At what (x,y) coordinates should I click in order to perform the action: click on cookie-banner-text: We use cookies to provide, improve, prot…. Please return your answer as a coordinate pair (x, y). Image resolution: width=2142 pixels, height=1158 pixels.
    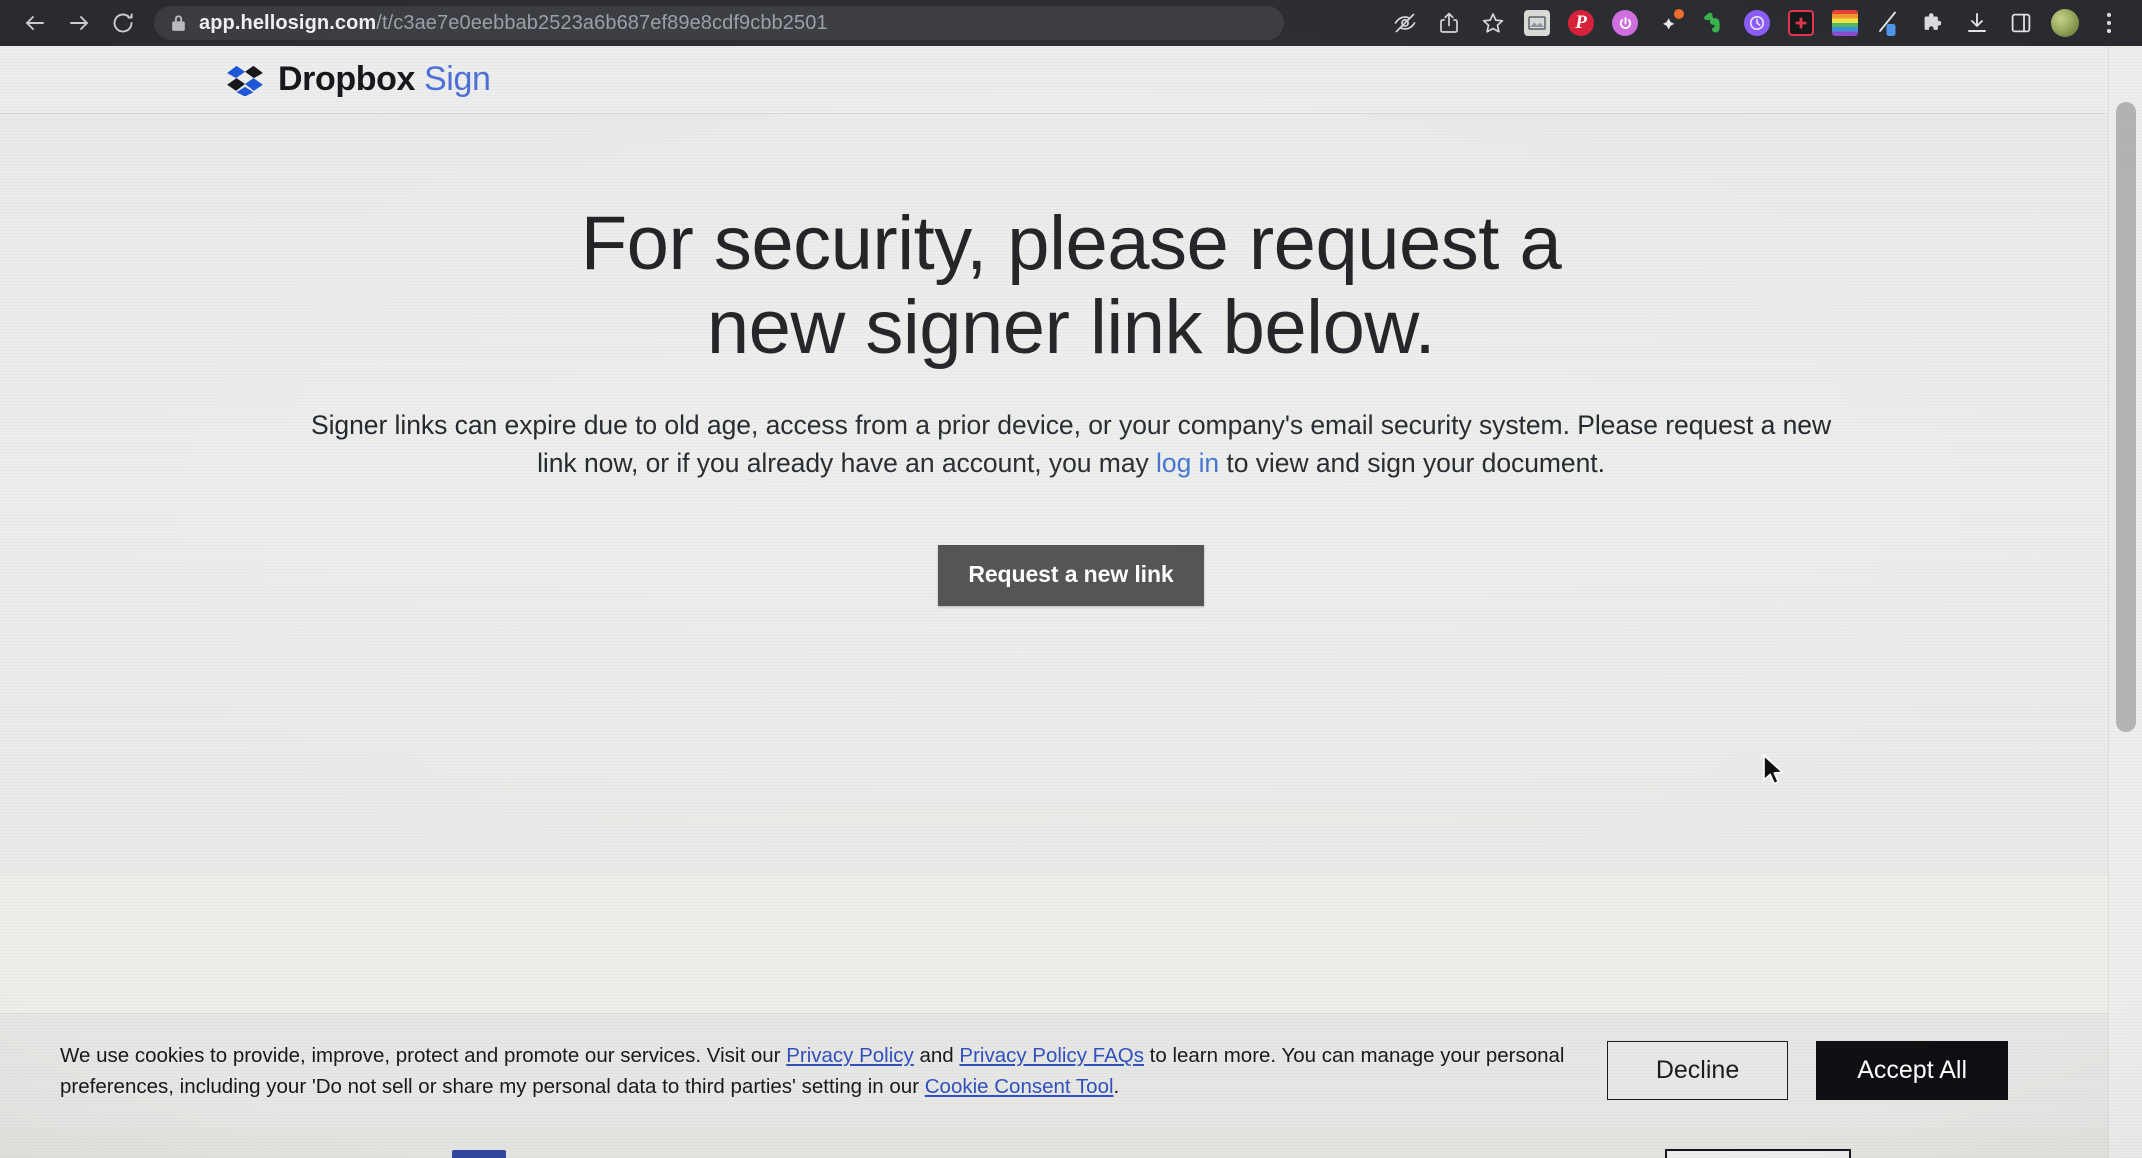
    Looking at the image, I should click on (830, 1071).